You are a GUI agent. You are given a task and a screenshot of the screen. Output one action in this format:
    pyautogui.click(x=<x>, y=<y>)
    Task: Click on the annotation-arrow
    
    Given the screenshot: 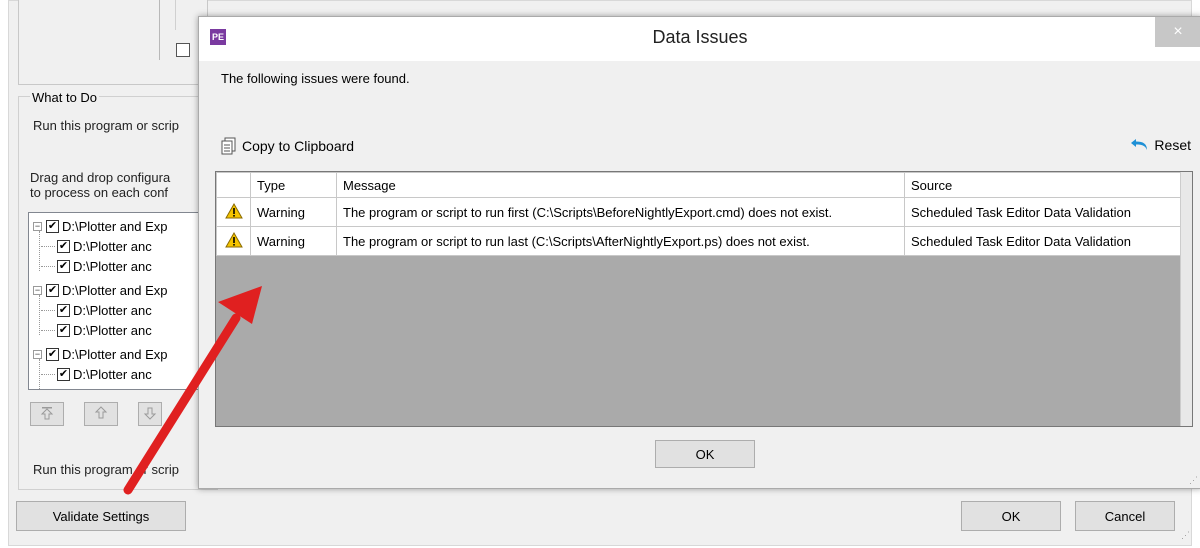 What is the action you would take?
    pyautogui.click(x=192, y=390)
    